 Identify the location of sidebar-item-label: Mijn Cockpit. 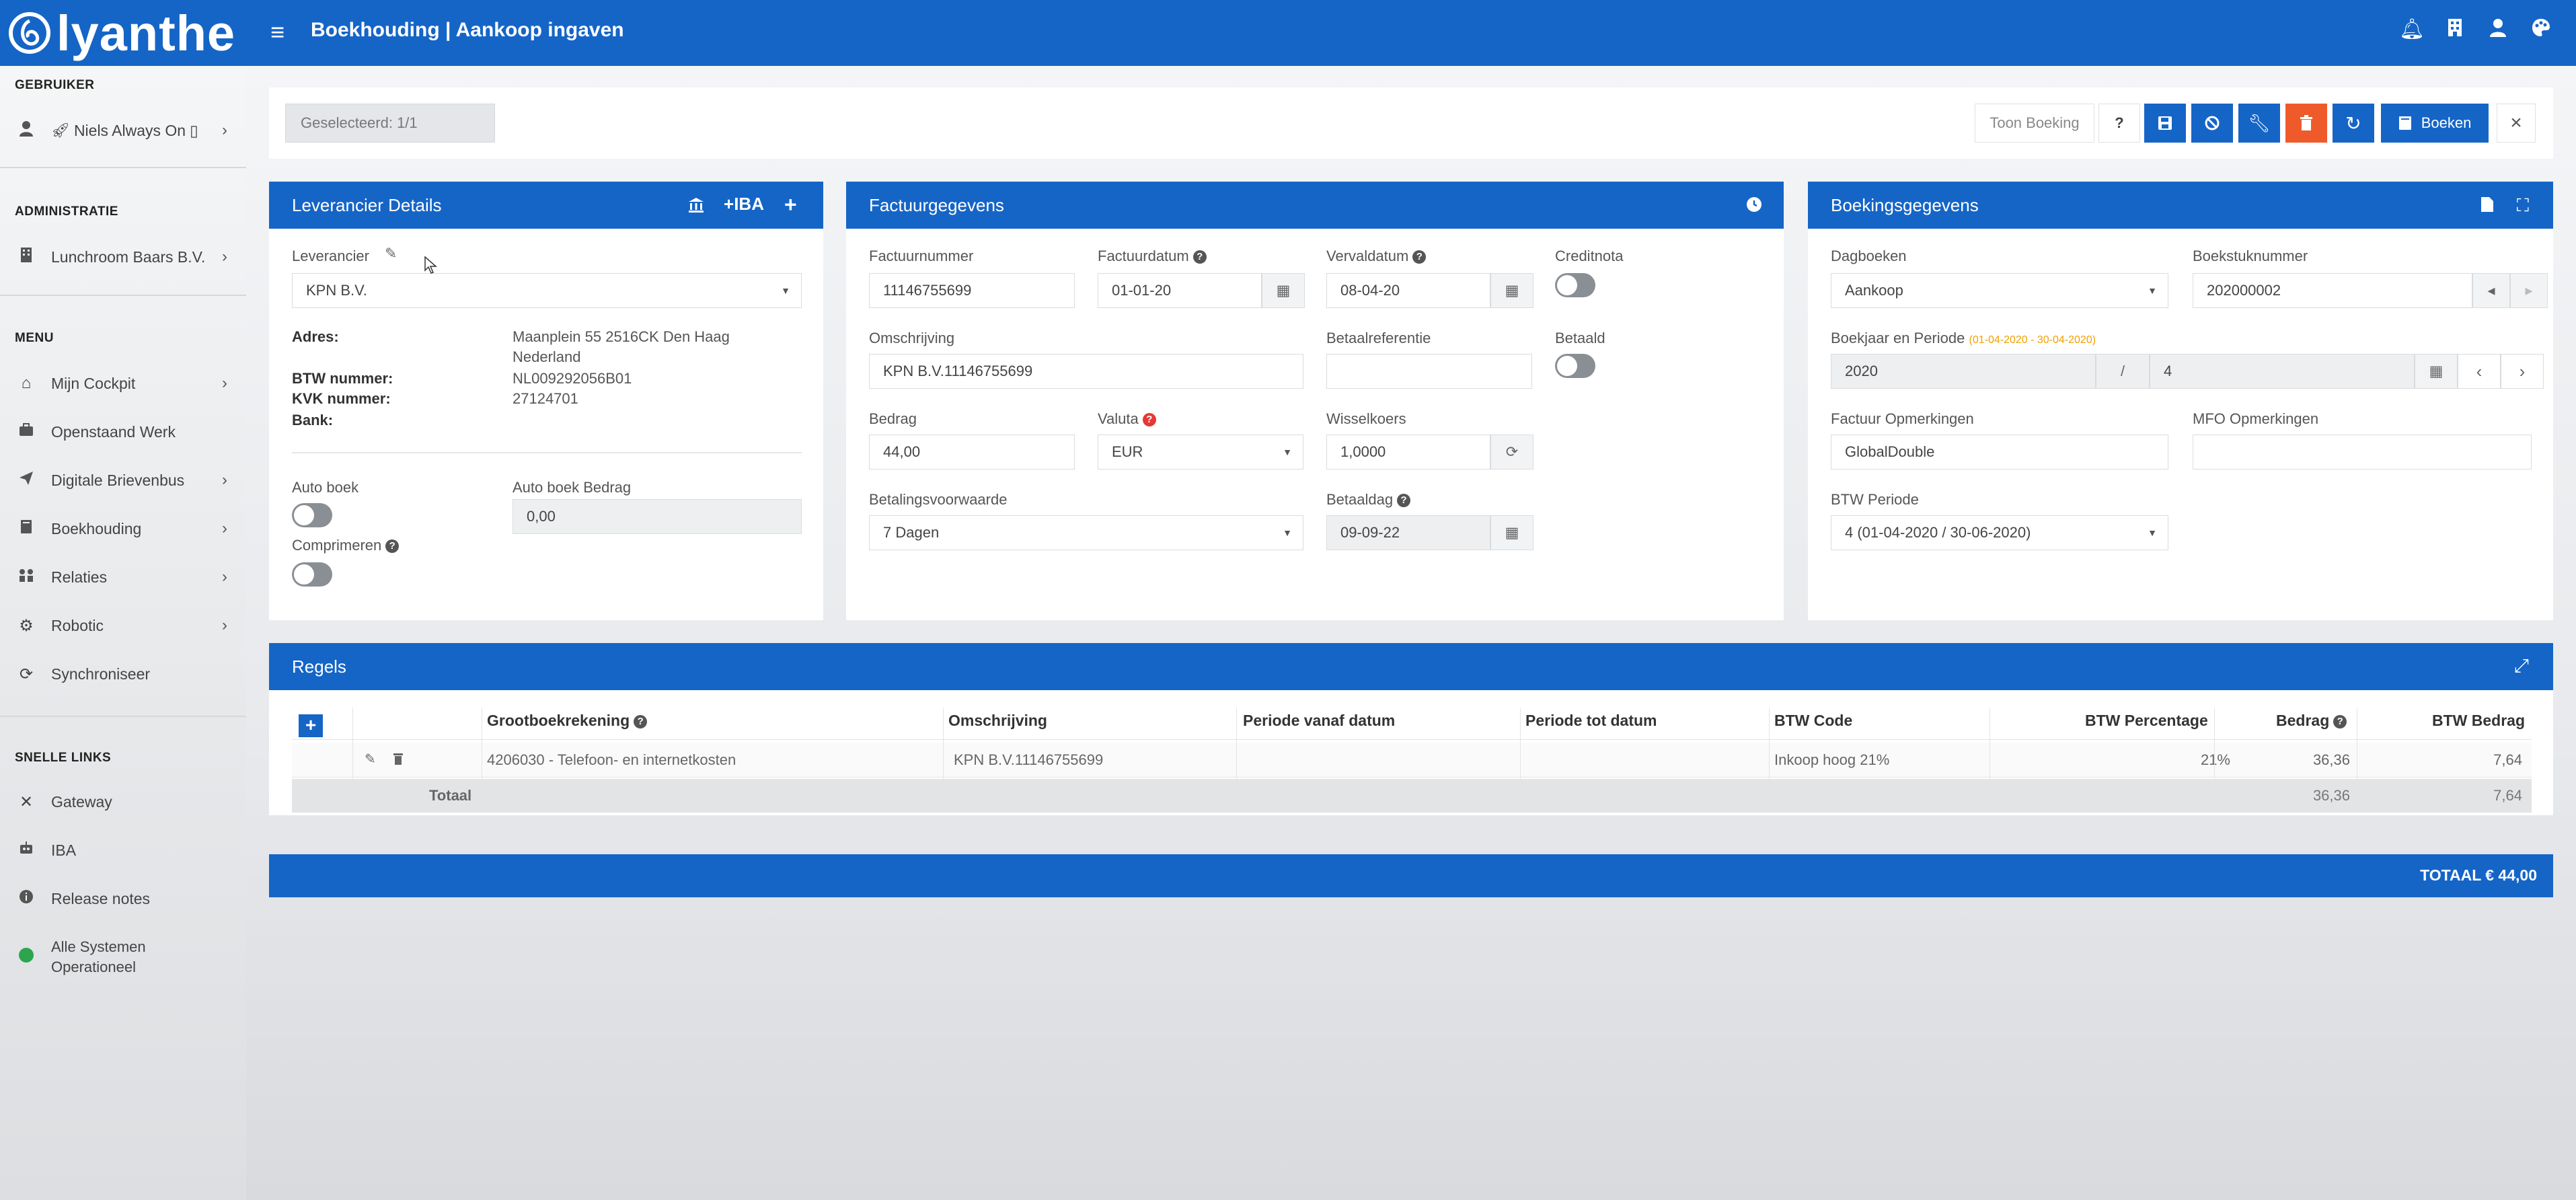
(93, 383).